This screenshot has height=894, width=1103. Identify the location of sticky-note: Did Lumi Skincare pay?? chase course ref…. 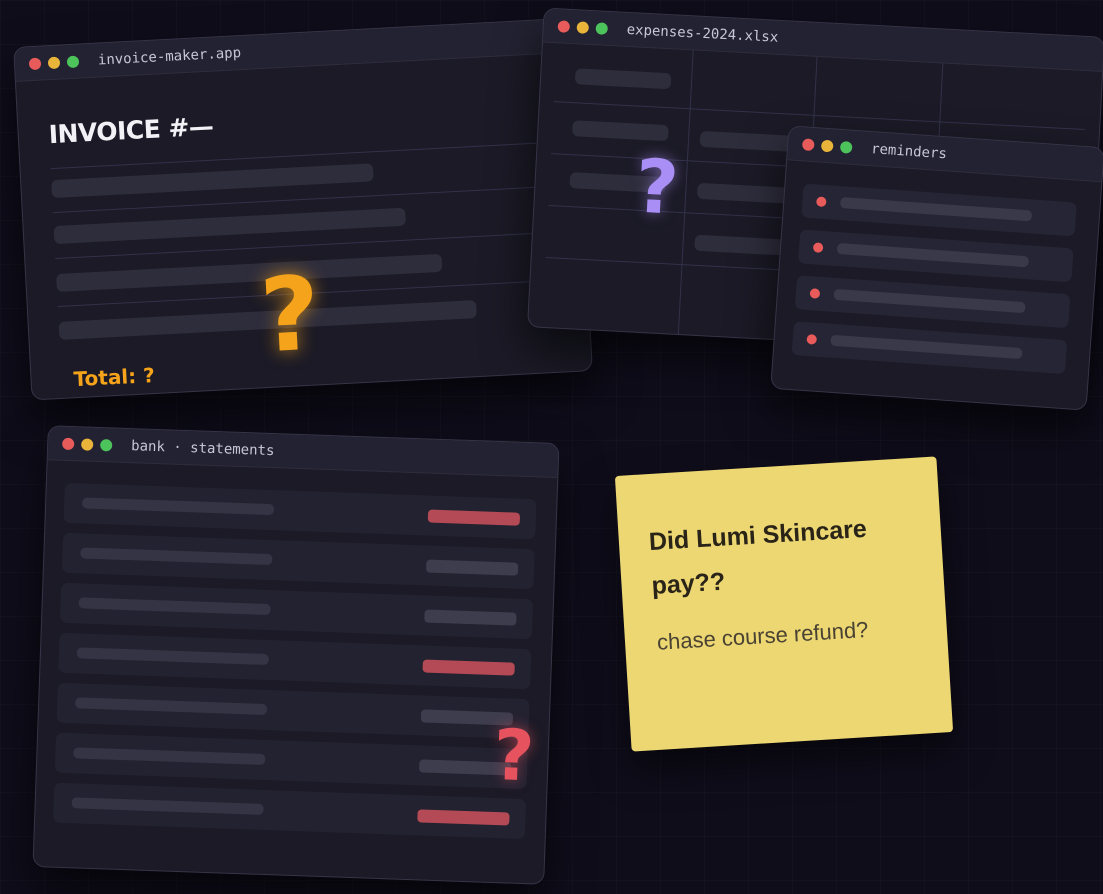
(784, 604).